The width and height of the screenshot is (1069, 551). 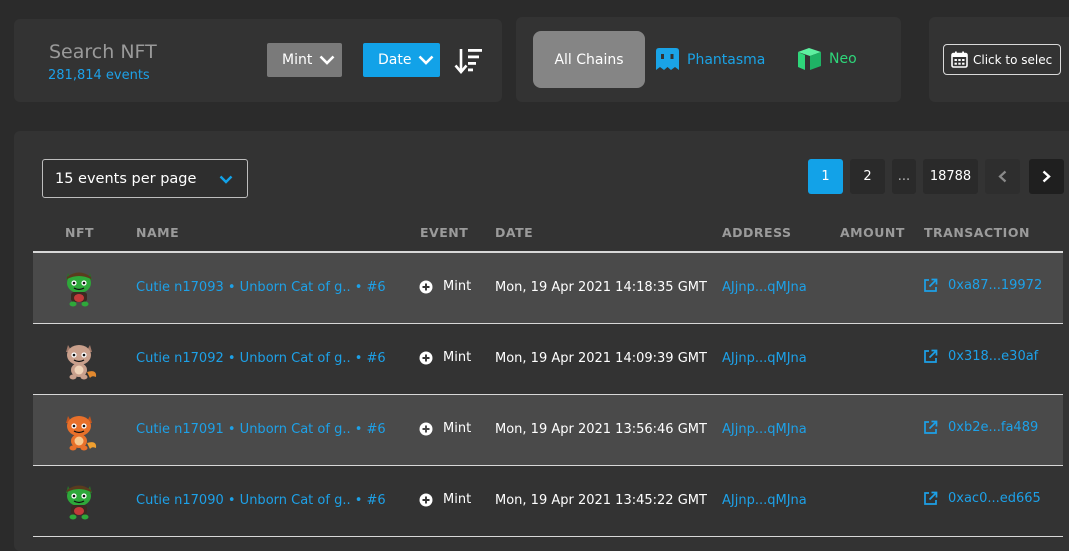 I want to click on transaction-hash: 0xa87...19972, so click(x=995, y=285).